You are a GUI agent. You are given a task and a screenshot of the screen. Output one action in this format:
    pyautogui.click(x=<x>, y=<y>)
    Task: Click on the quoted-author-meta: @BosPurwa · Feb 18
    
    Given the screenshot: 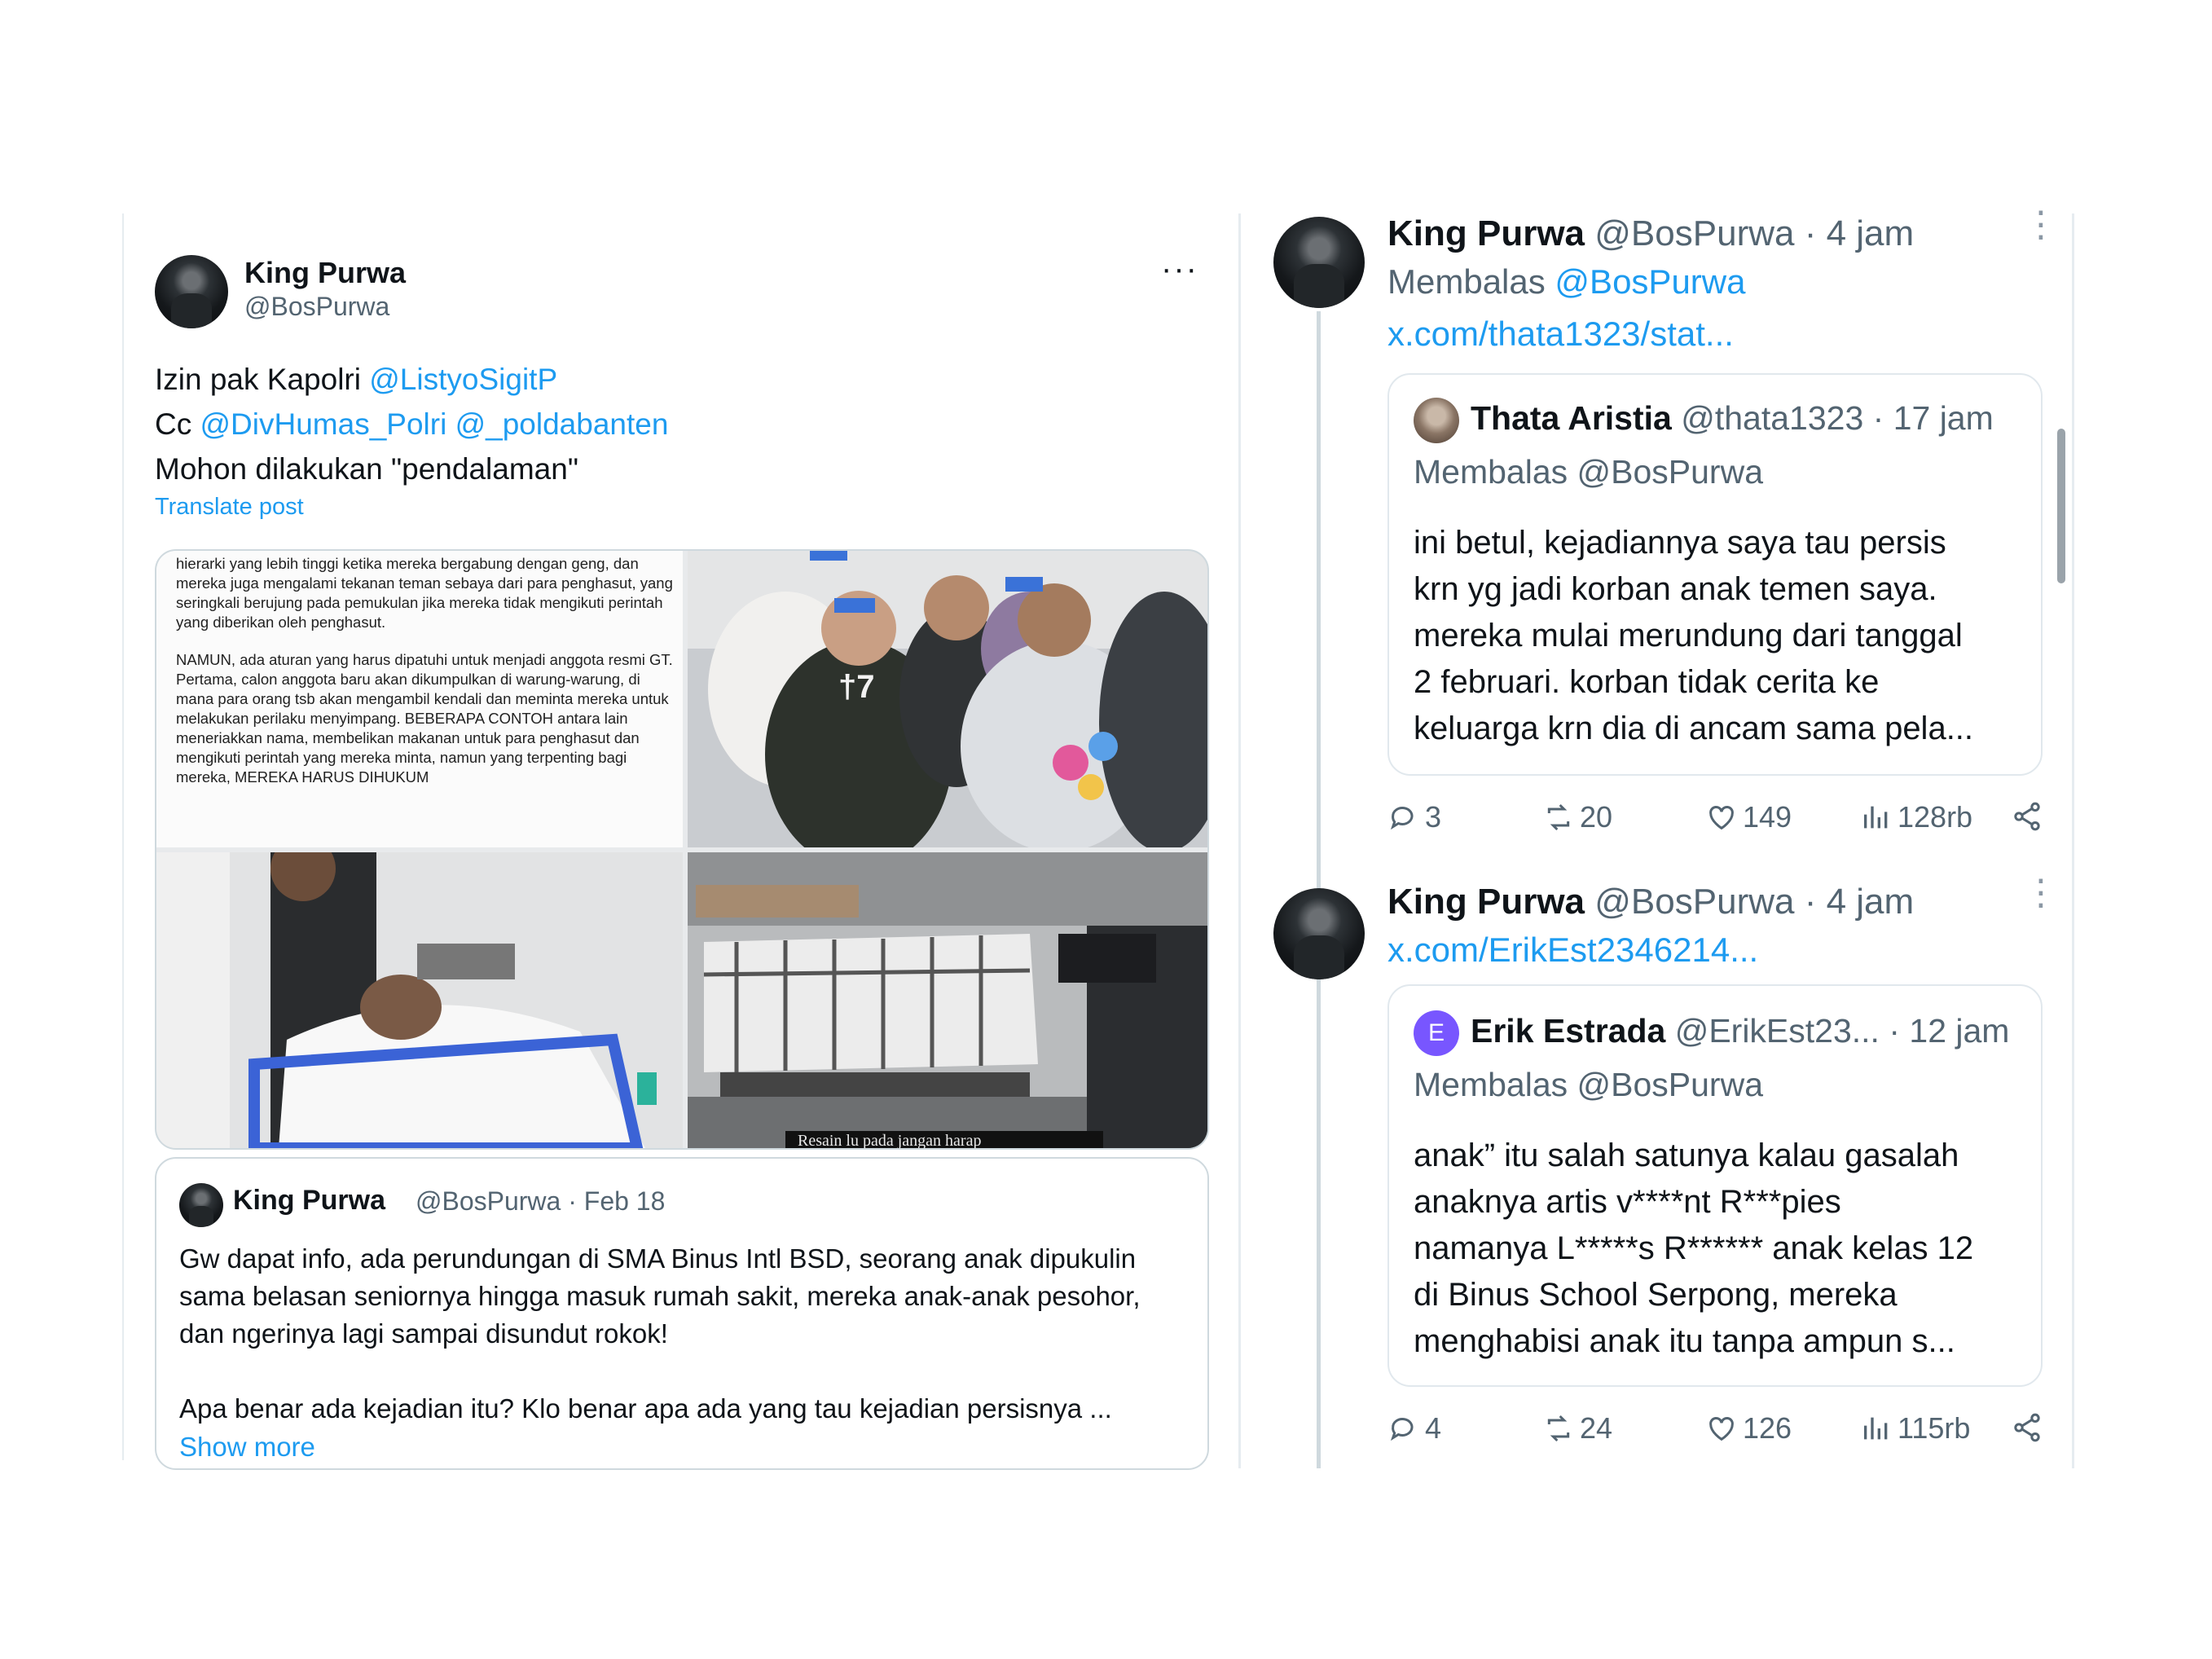 What is the action you would take?
    pyautogui.click(x=541, y=1201)
    